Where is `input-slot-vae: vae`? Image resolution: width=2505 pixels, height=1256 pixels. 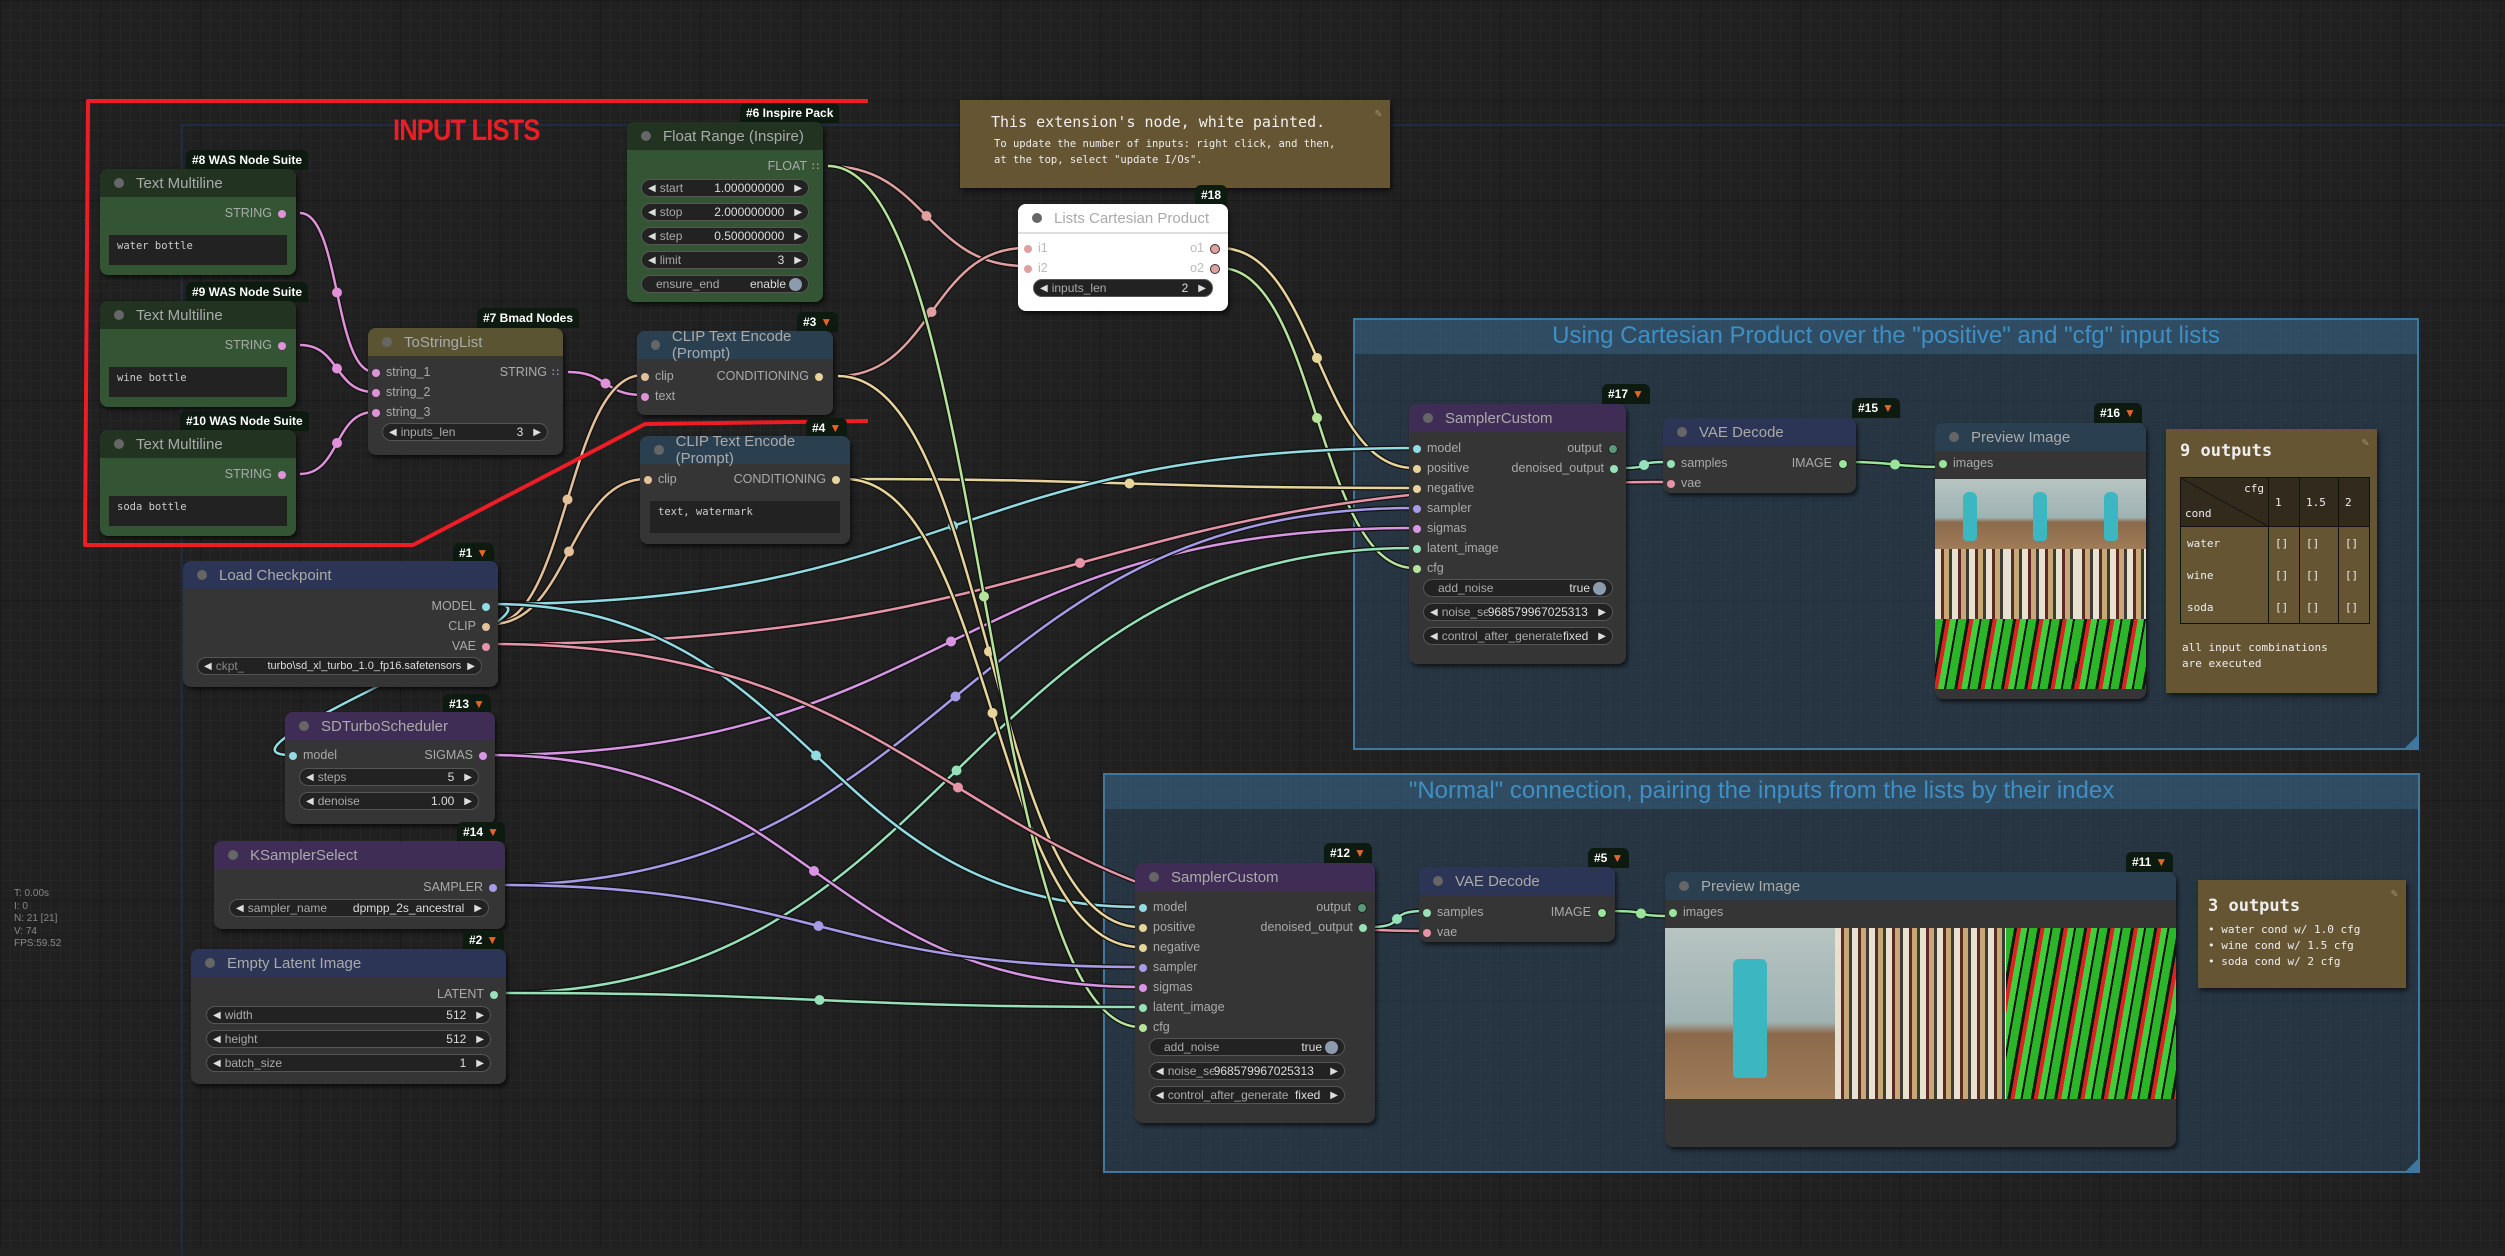
input-slot-vae: vae is located at coordinates (1440, 932).